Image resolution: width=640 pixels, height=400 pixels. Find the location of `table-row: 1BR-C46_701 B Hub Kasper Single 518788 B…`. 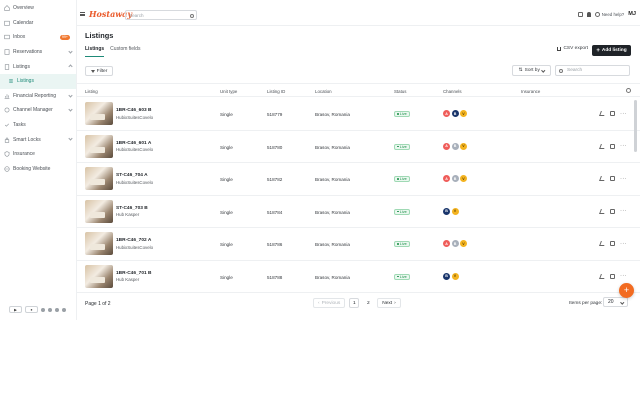

table-row: 1BR-C46_701 B Hub Kasper Single 518788 B… is located at coordinates (358, 277).